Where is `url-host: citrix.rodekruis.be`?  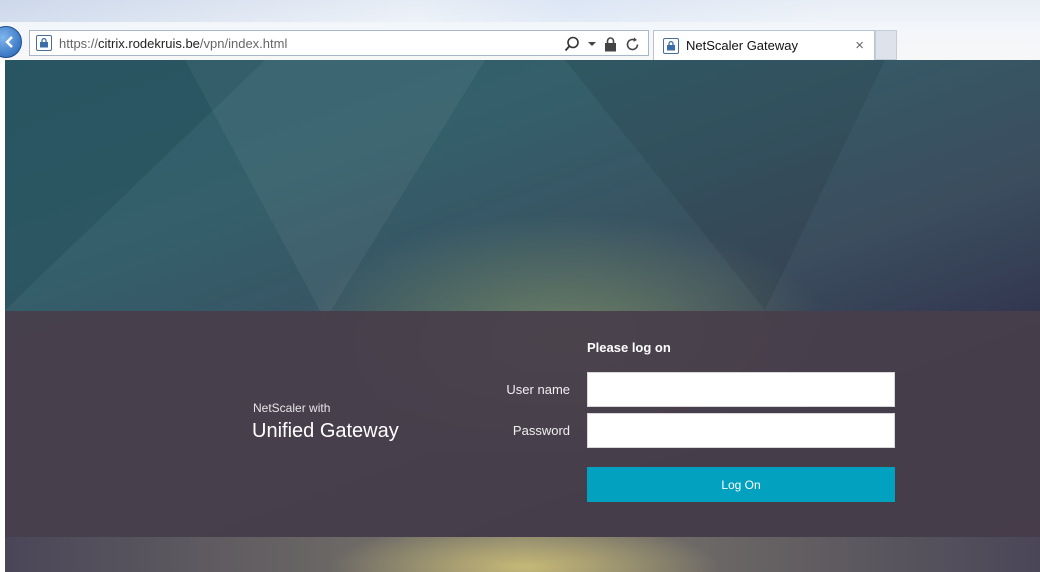 url-host: citrix.rodekruis.be is located at coordinates (149, 43).